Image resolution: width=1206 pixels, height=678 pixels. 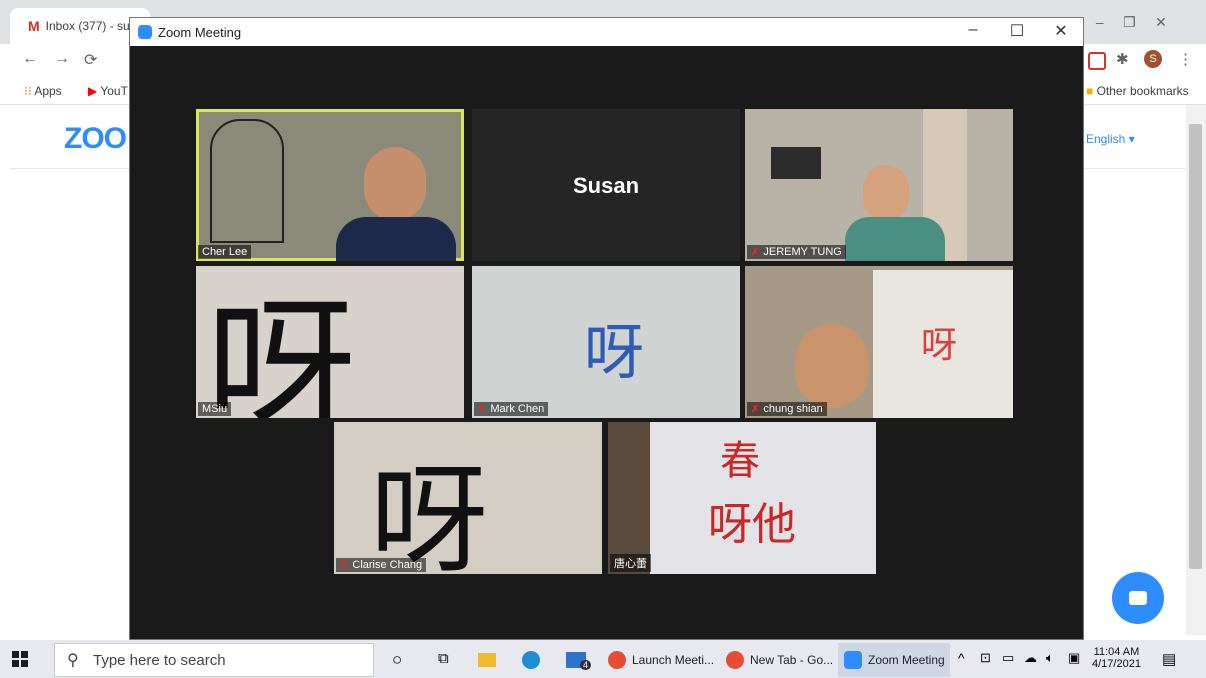 What do you see at coordinates (742, 498) in the screenshot?
I see `video-tile-tang-xinlei: 春 呀他 唐心蕾` at bounding box center [742, 498].